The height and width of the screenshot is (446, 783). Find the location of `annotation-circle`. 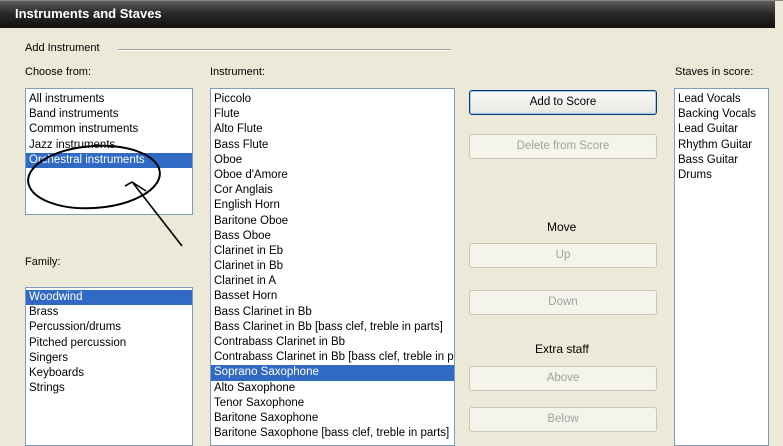

annotation-circle is located at coordinates (94, 177).